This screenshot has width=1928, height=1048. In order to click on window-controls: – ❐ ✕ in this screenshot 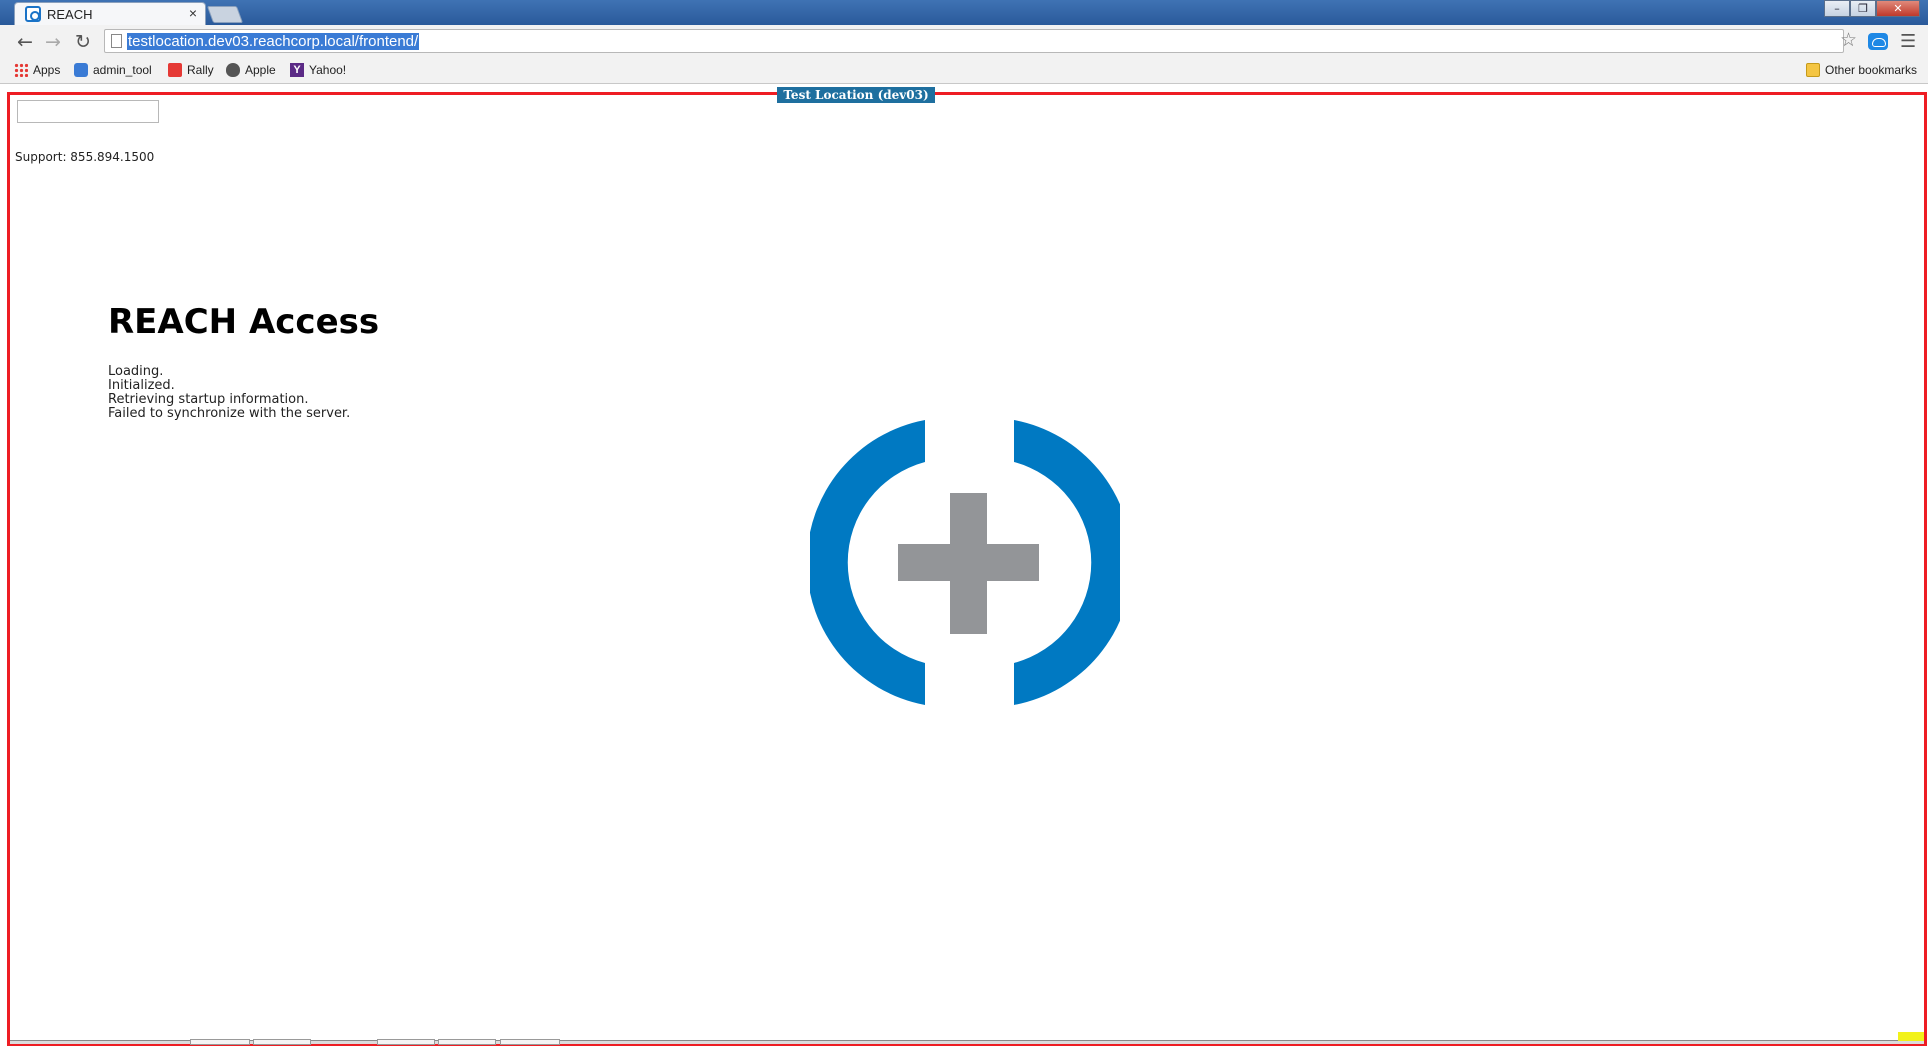, I will do `click(1872, 8)`.